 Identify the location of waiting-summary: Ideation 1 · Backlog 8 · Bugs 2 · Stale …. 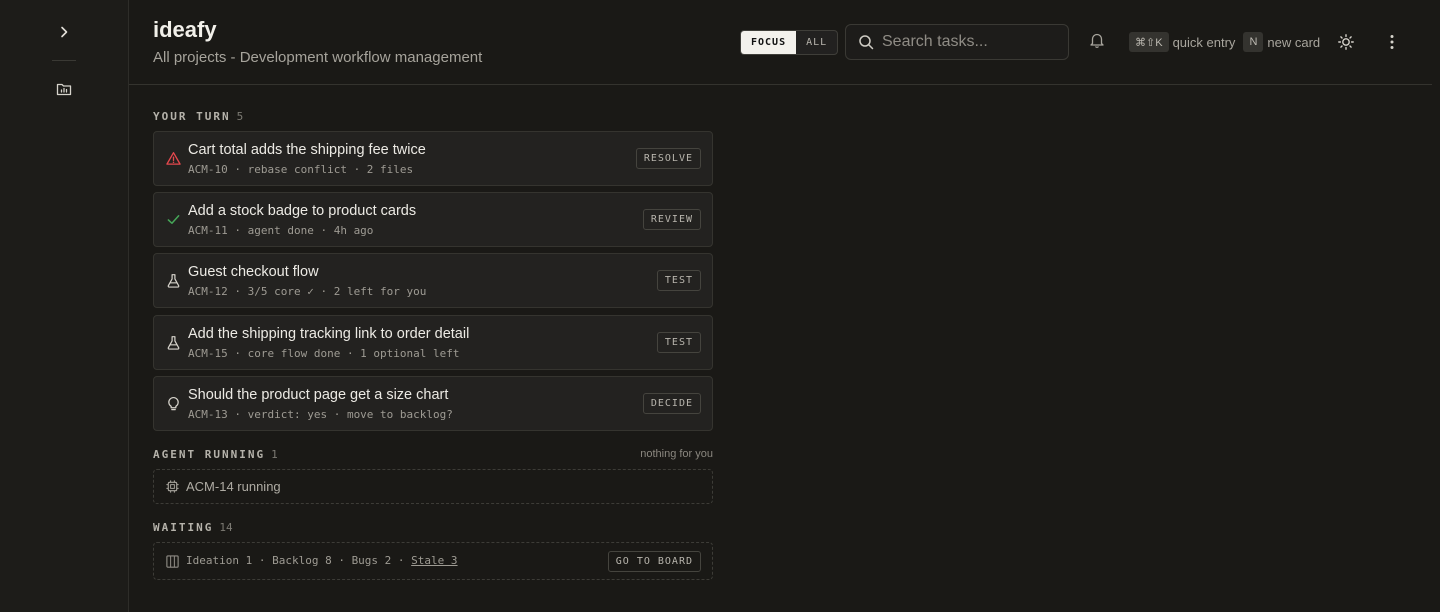
(433, 561).